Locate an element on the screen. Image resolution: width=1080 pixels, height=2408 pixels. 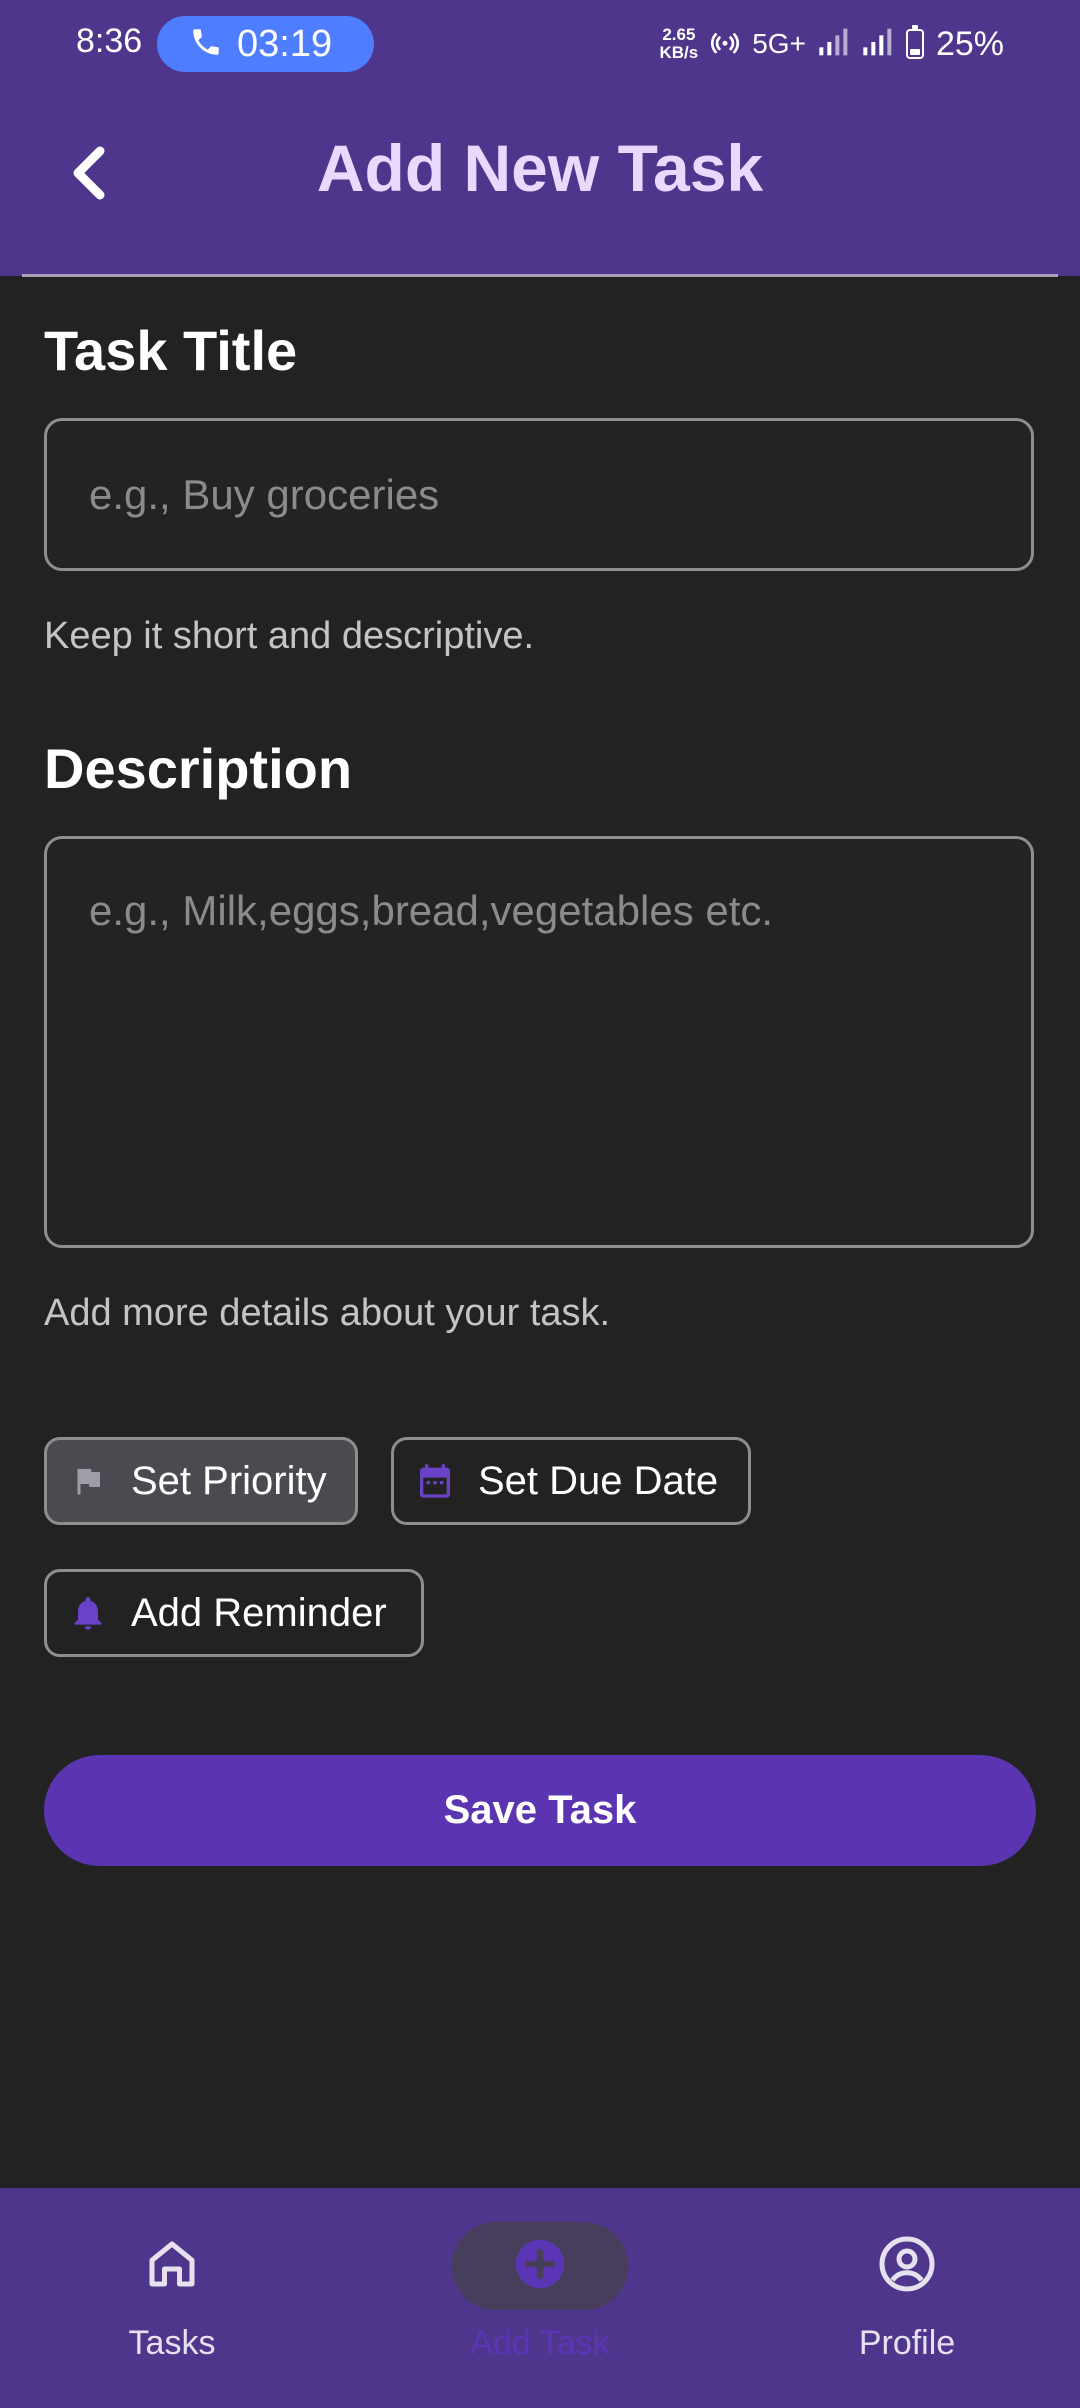
network-type: 5G+ is located at coordinates (779, 43).